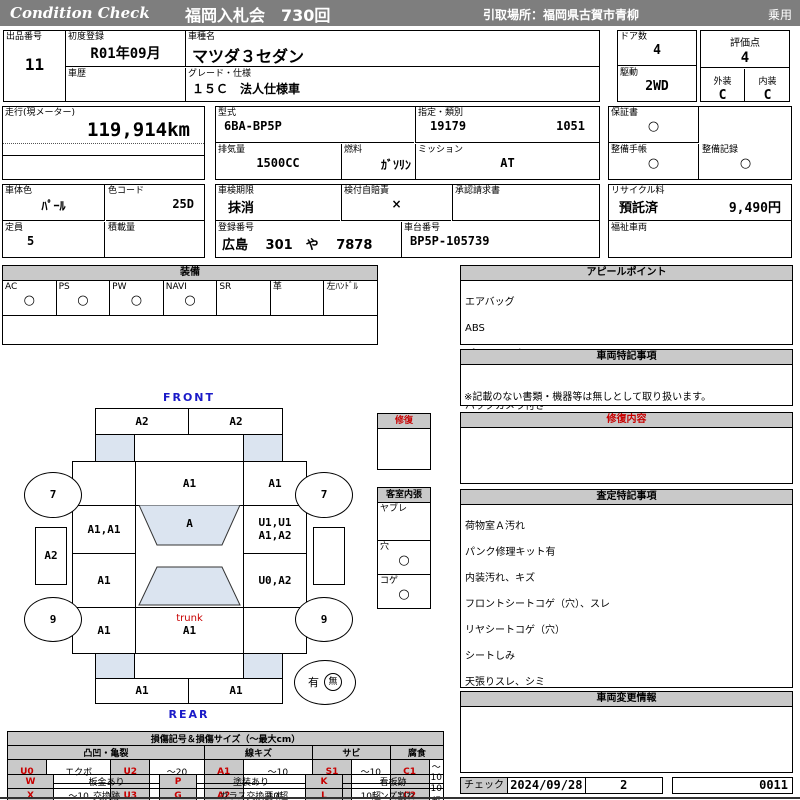  Describe the element at coordinates (353, 150) in the screenshot. I see `fuel-label: 燃料` at that location.